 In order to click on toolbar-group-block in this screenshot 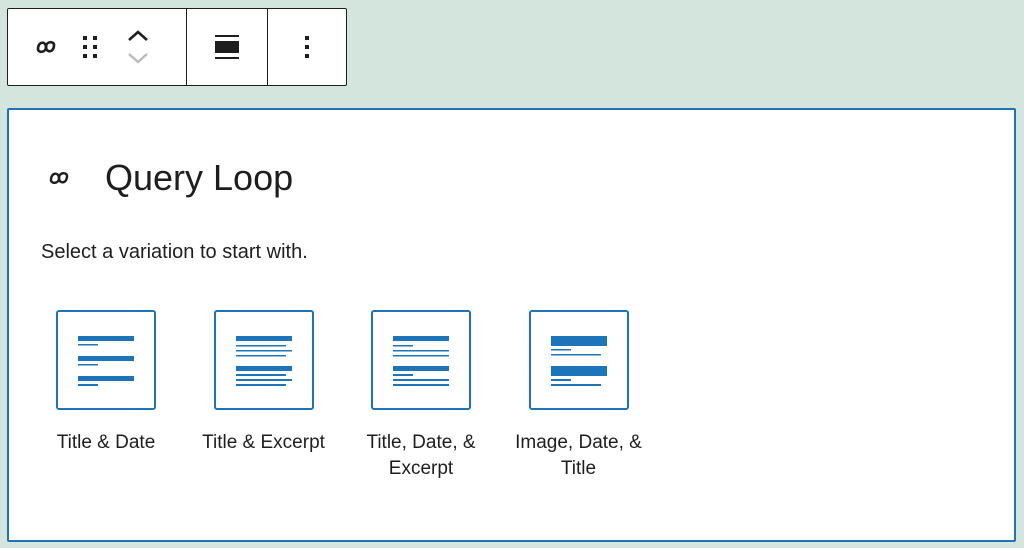, I will do `click(97, 47)`.